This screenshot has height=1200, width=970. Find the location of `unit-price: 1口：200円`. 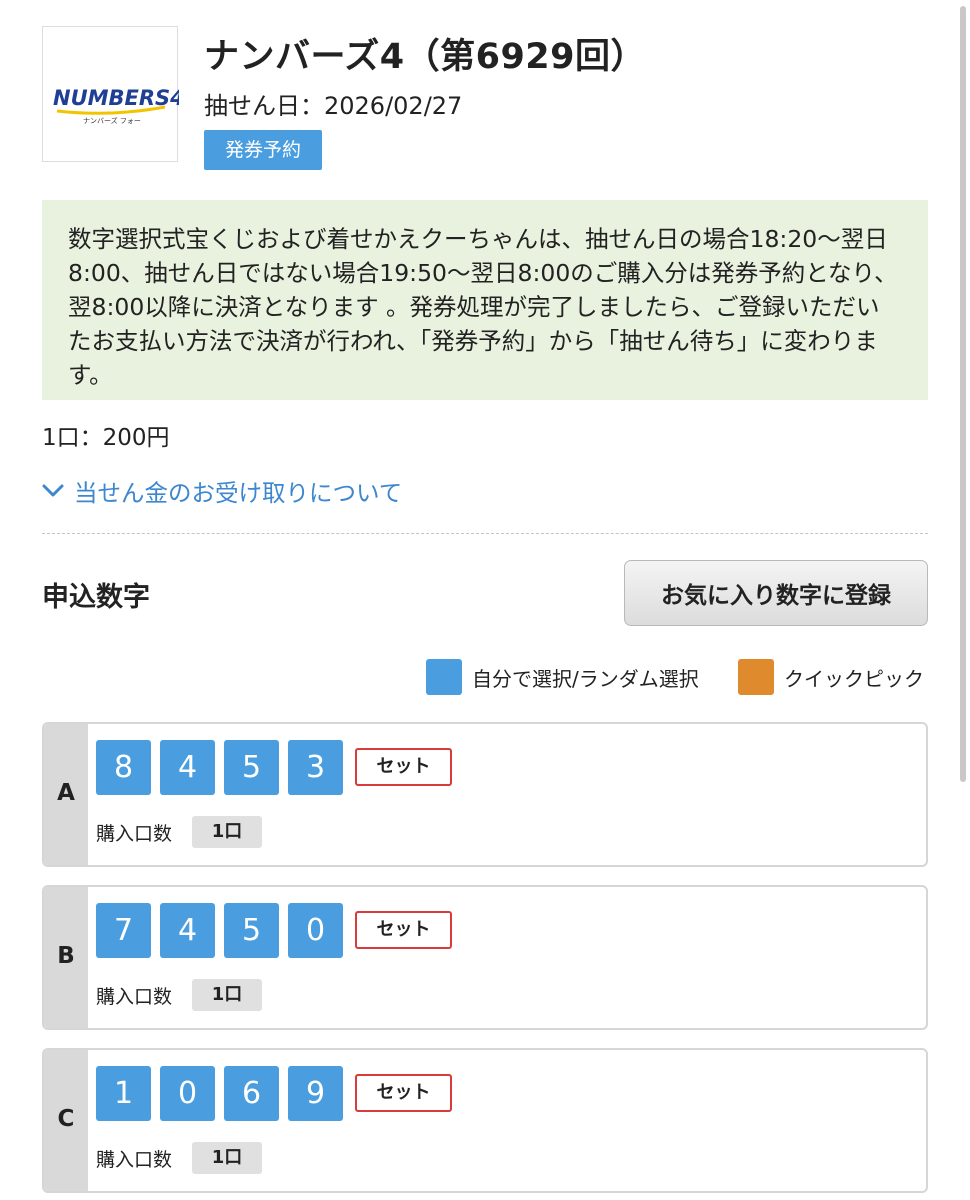

unit-price: 1口：200円 is located at coordinates (106, 438).